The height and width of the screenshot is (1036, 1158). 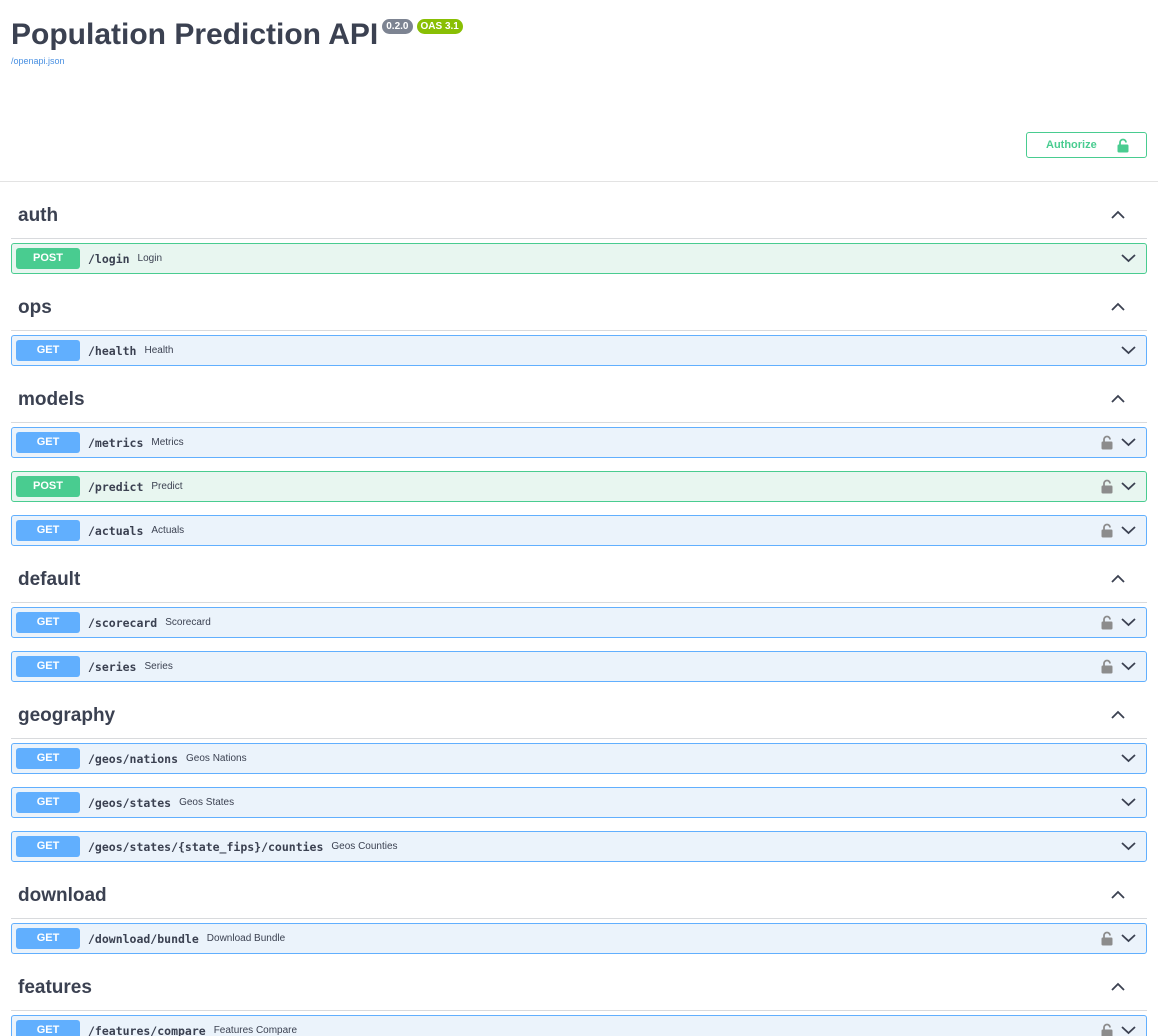 I want to click on tag-header-geography: geography, so click(x=579, y=717).